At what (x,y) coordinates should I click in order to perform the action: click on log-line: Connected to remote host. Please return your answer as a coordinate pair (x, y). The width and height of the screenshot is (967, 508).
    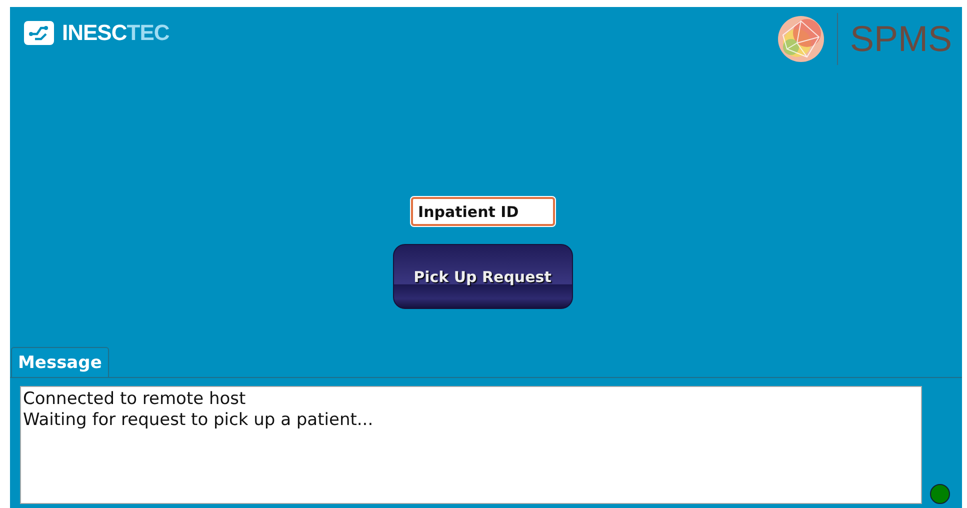
    Looking at the image, I should click on (135, 399).